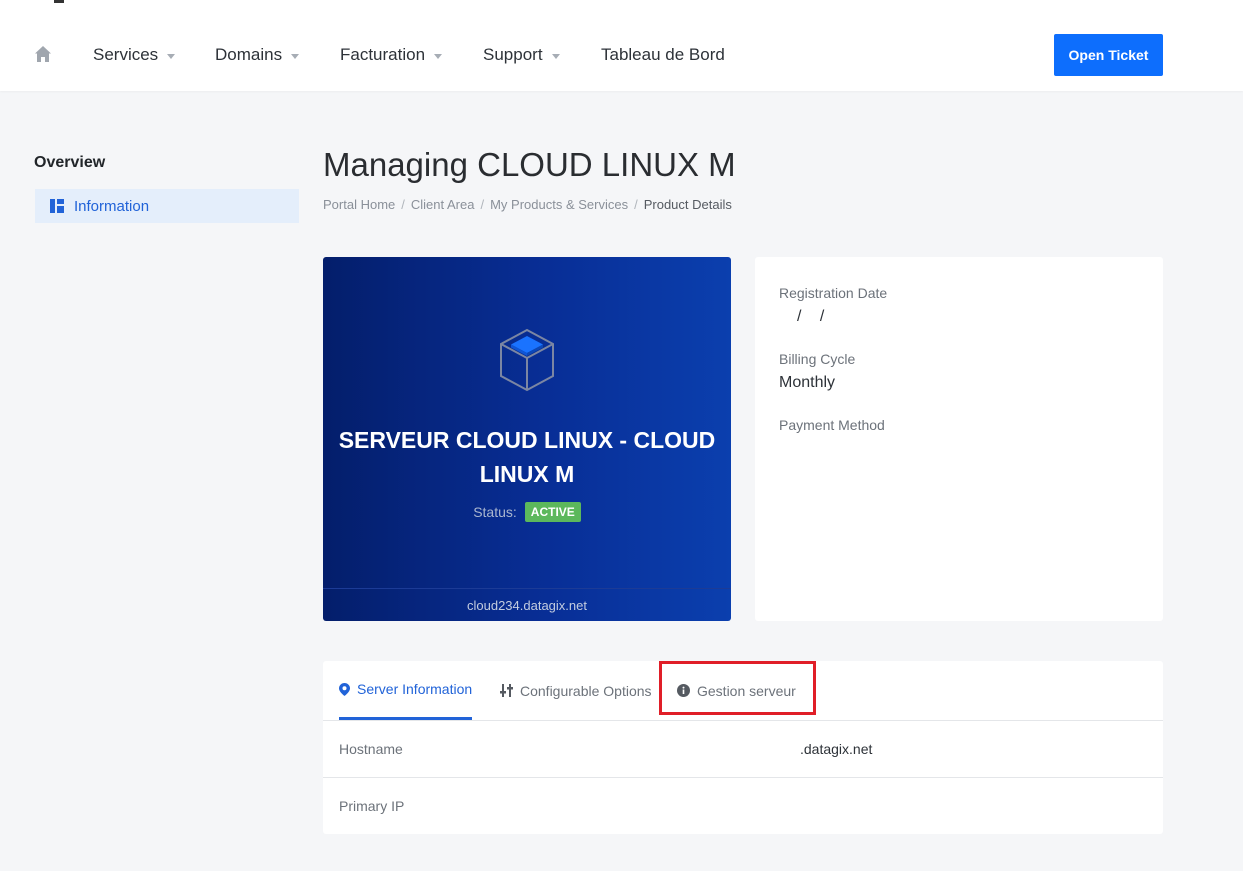 The image size is (1243, 871). Describe the element at coordinates (167, 206) in the screenshot. I see `sidebar-item-information: Information` at that location.